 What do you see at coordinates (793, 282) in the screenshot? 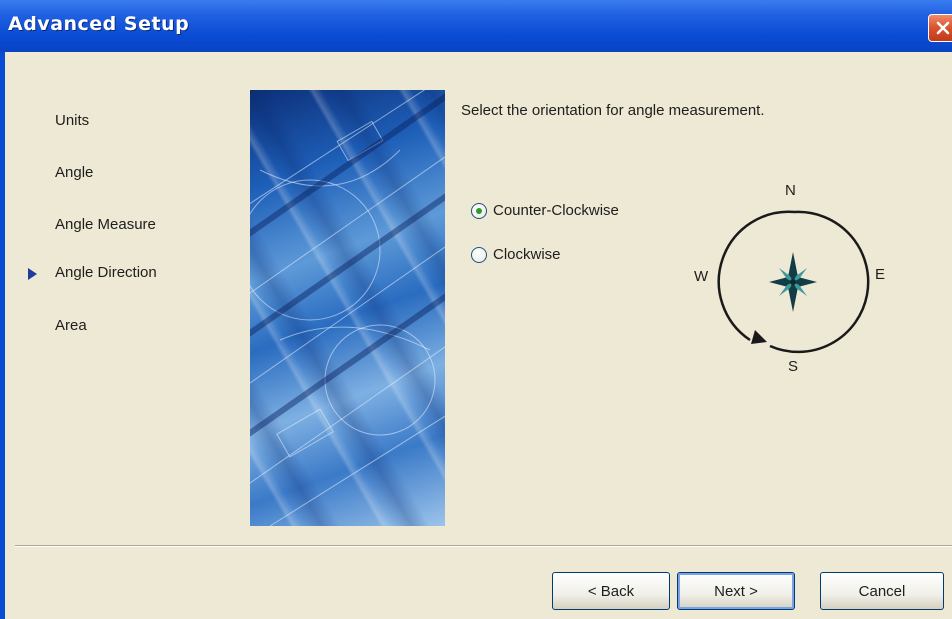
I see `compass-rose-icon` at bounding box center [793, 282].